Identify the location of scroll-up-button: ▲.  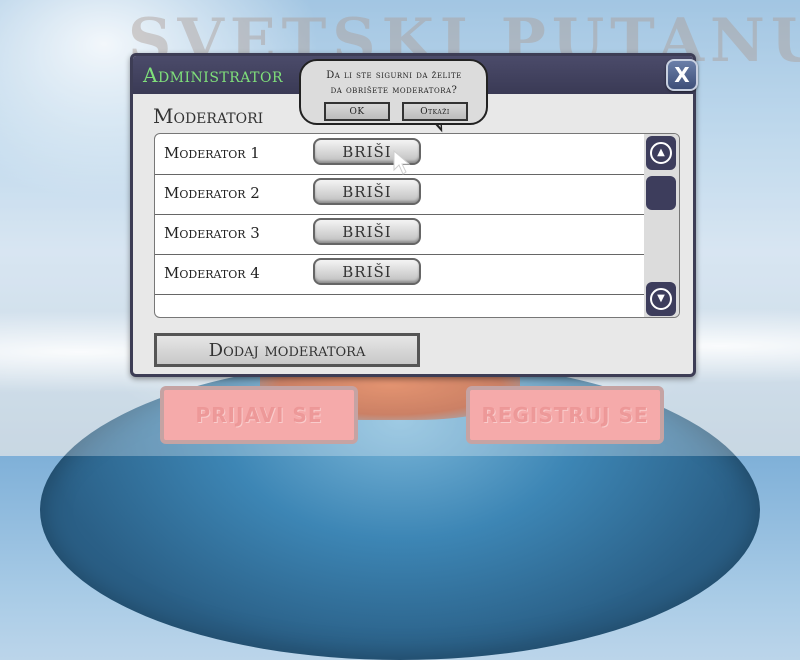
(661, 153).